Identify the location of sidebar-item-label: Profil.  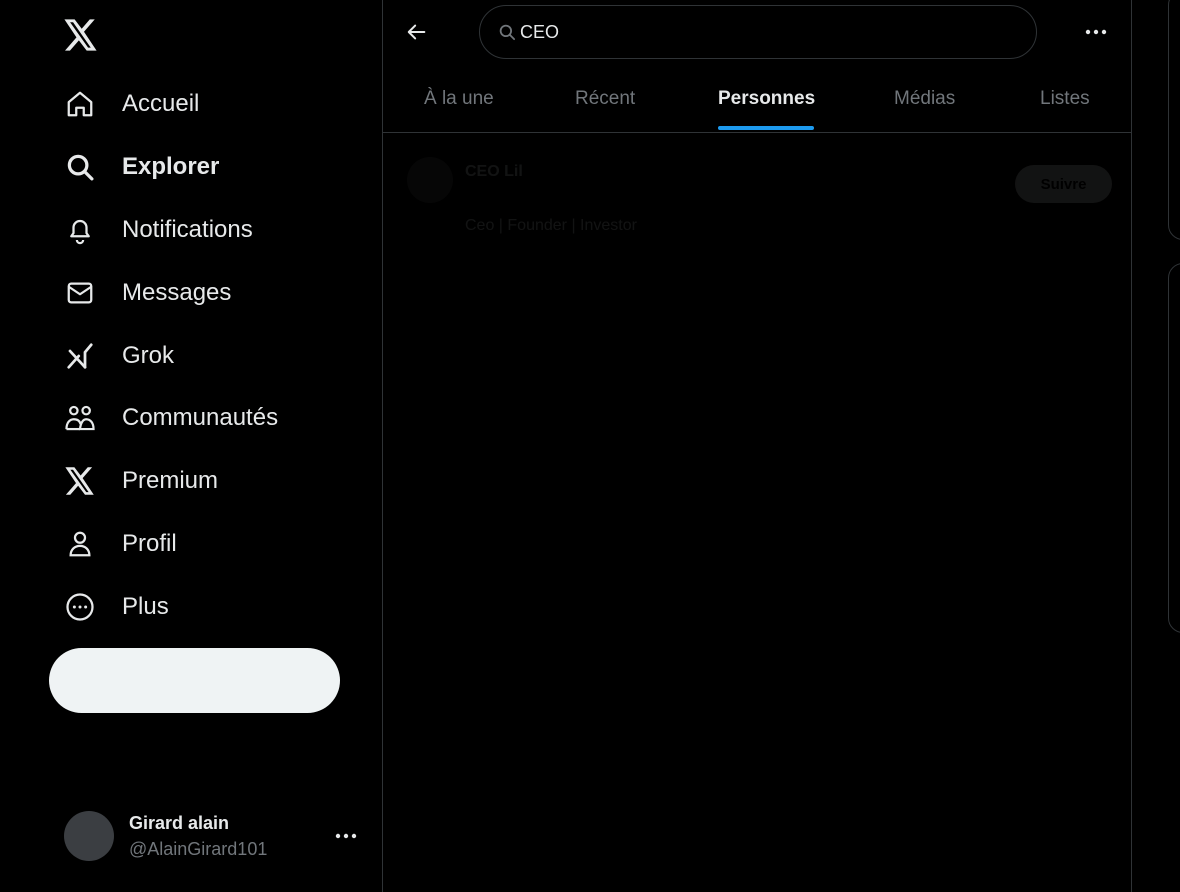
(149, 543).